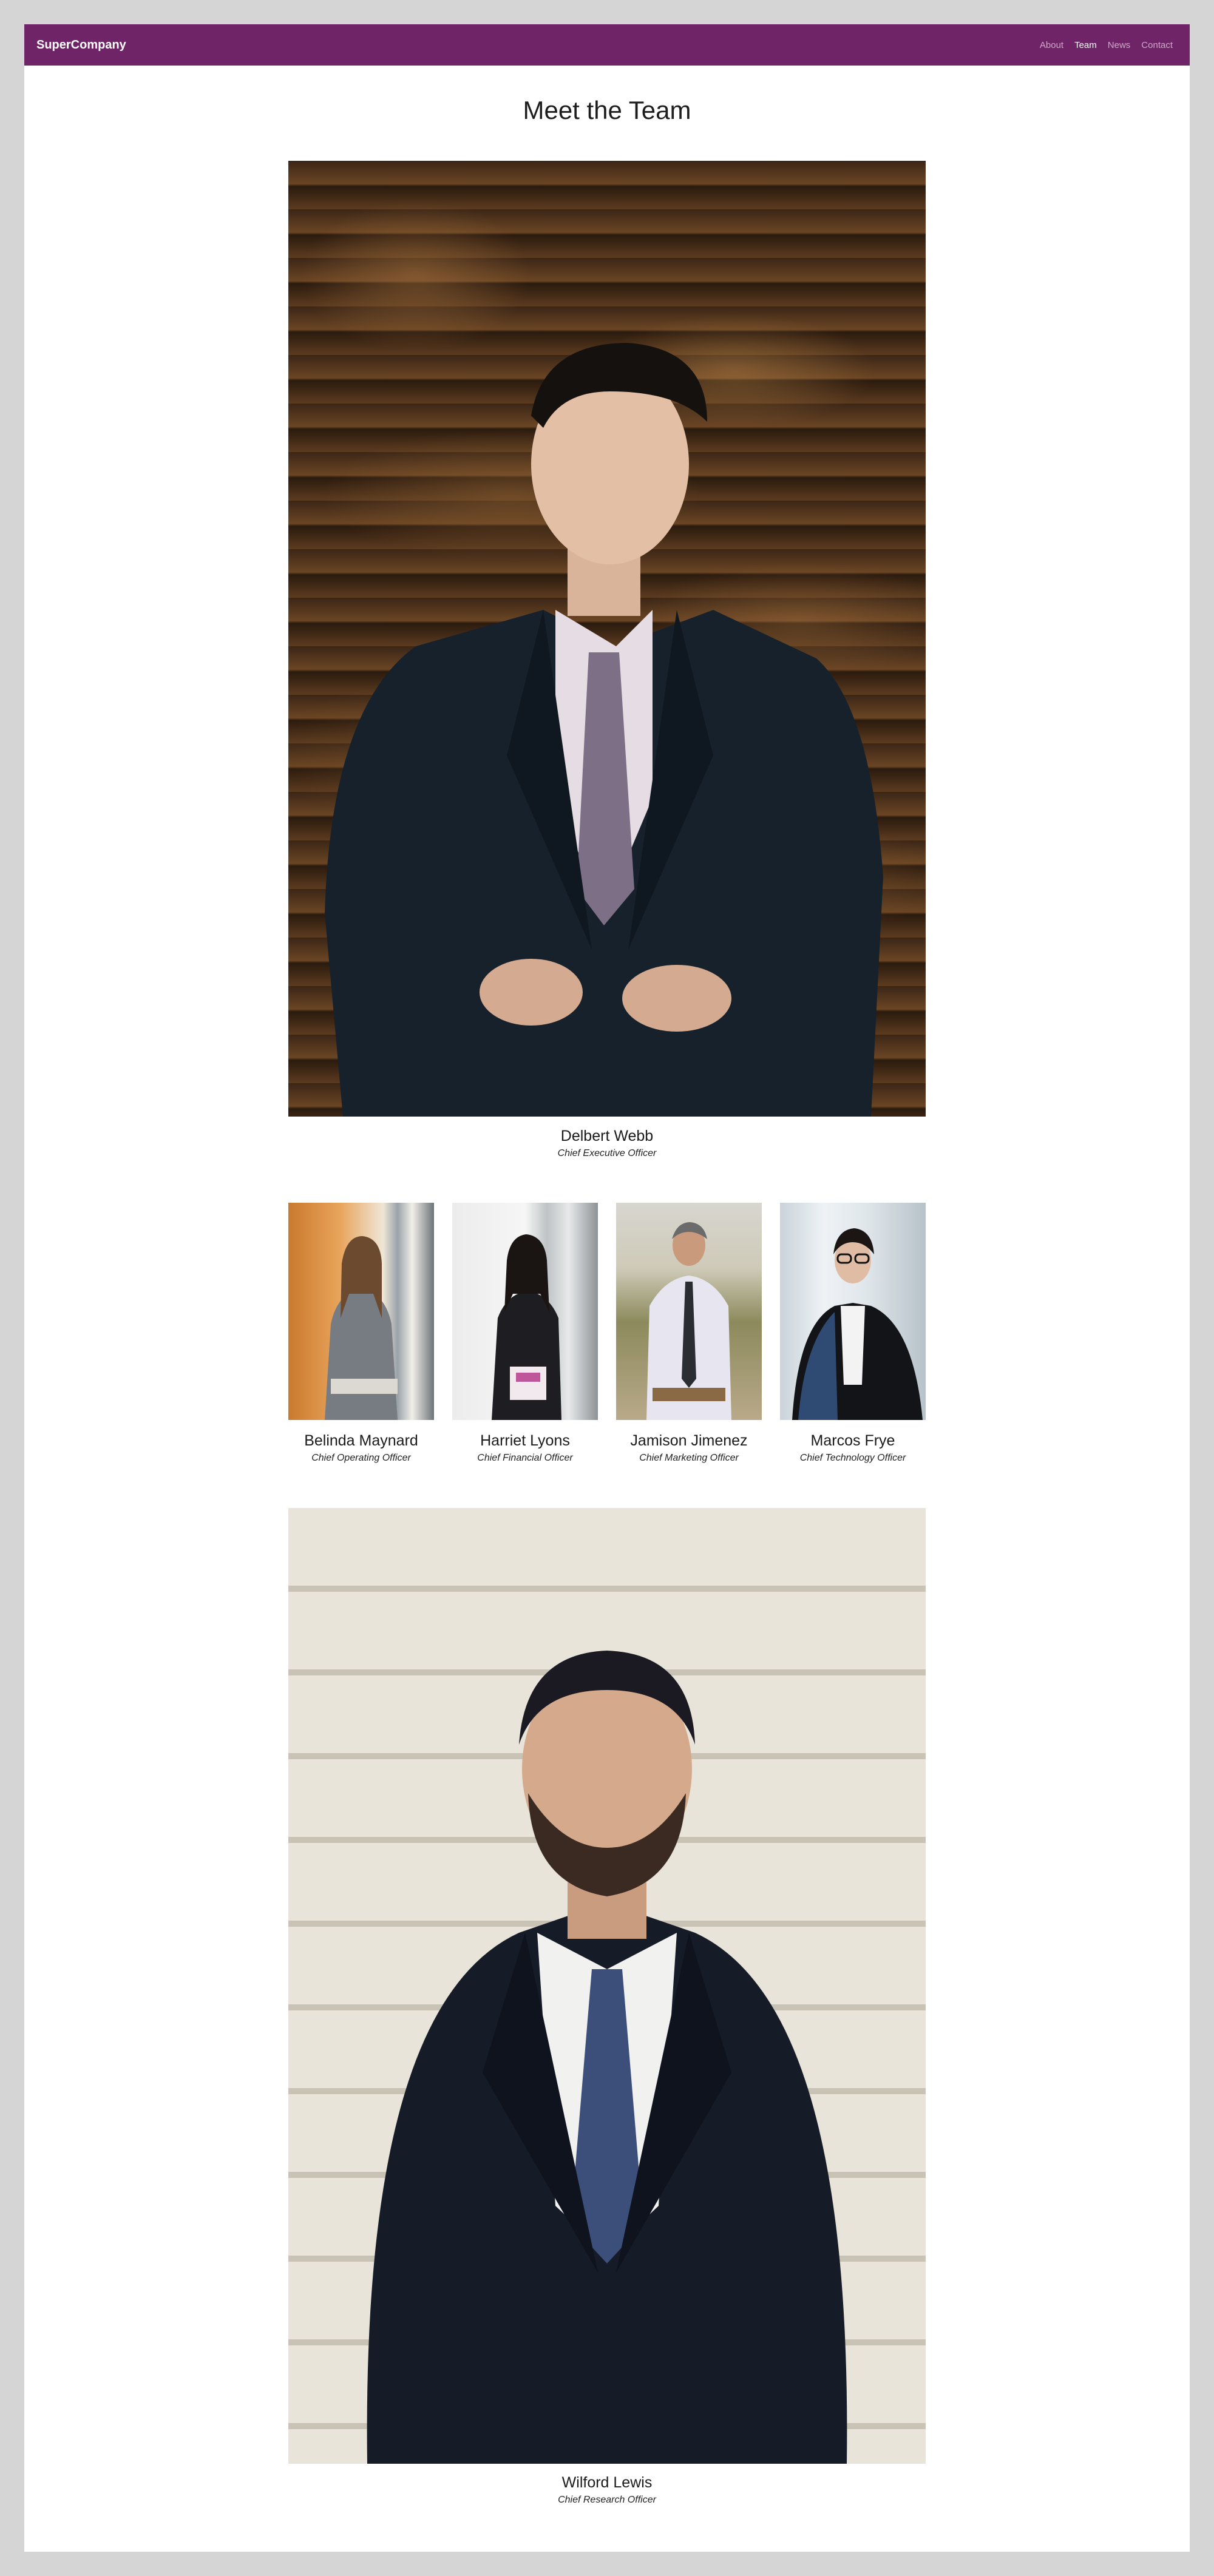 The width and height of the screenshot is (1214, 2576). What do you see at coordinates (81, 45) in the screenshot?
I see `brand-logo: SuperCompany` at bounding box center [81, 45].